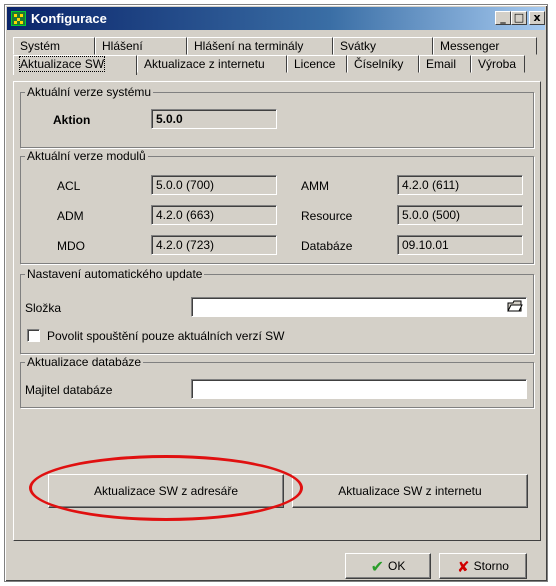  What do you see at coordinates (54, 46) in the screenshot?
I see `tab-system: Systém` at bounding box center [54, 46].